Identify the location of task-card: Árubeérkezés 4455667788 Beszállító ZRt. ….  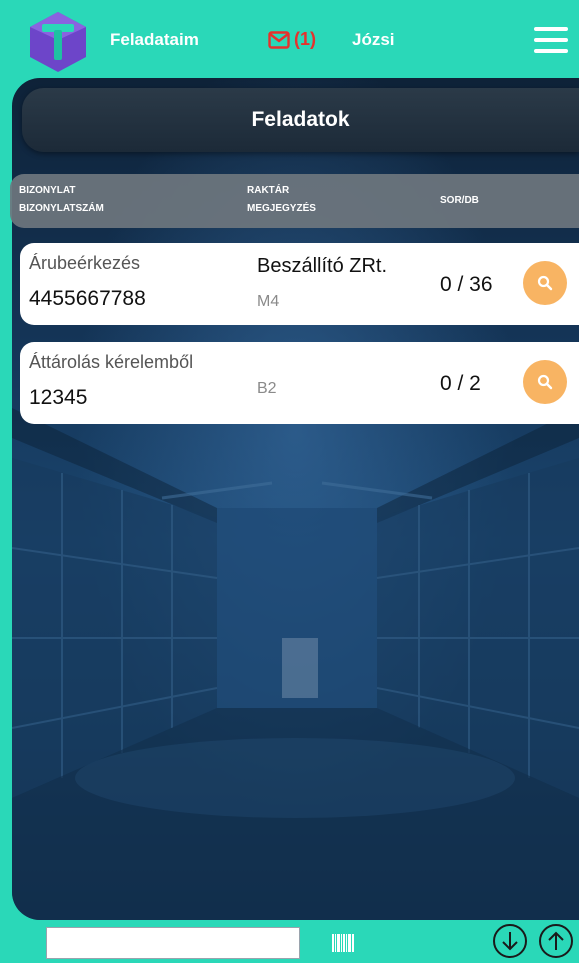
(299, 284).